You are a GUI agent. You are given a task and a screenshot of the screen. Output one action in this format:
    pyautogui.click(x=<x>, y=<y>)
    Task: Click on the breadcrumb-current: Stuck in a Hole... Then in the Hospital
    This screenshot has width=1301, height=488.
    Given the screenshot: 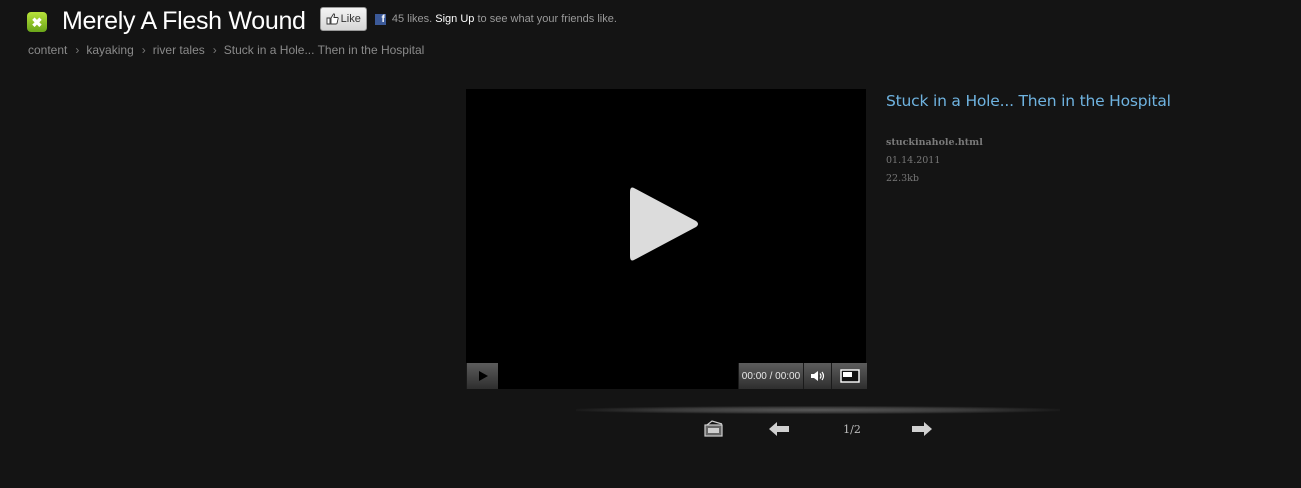 What is the action you would take?
    pyautogui.click(x=324, y=50)
    